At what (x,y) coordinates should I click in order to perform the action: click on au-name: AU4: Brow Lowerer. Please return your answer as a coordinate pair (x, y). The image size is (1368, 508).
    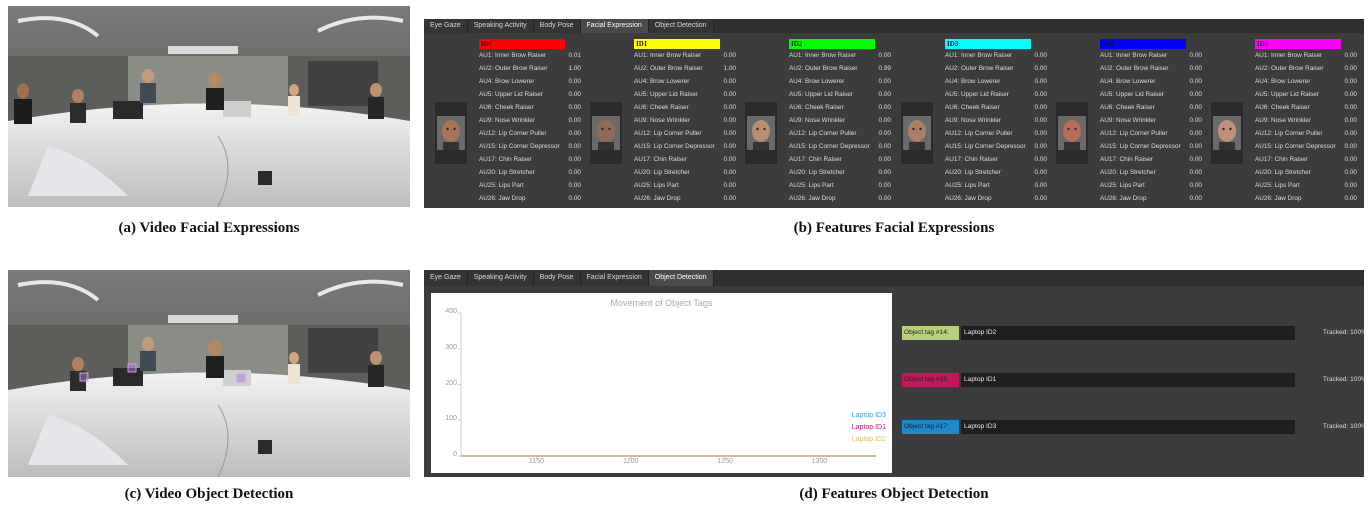
    Looking at the image, I should click on (1283, 81).